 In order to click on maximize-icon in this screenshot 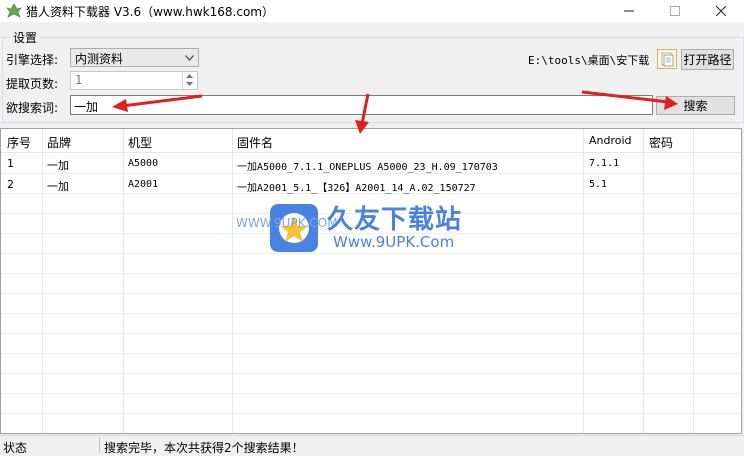, I will do `click(675, 11)`.